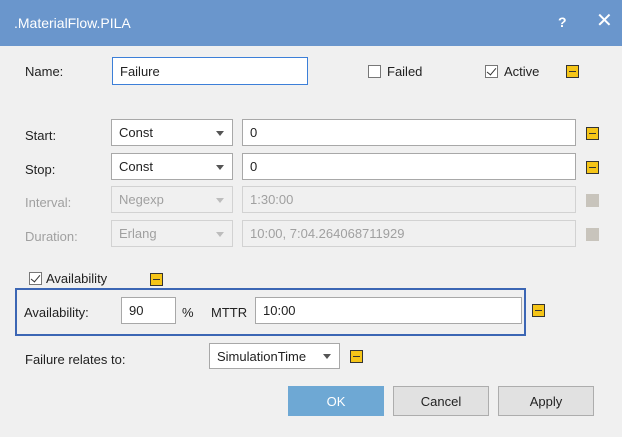 This screenshot has height=437, width=622. What do you see at coordinates (229, 312) in the screenshot?
I see `mttr-label: MTTR` at bounding box center [229, 312].